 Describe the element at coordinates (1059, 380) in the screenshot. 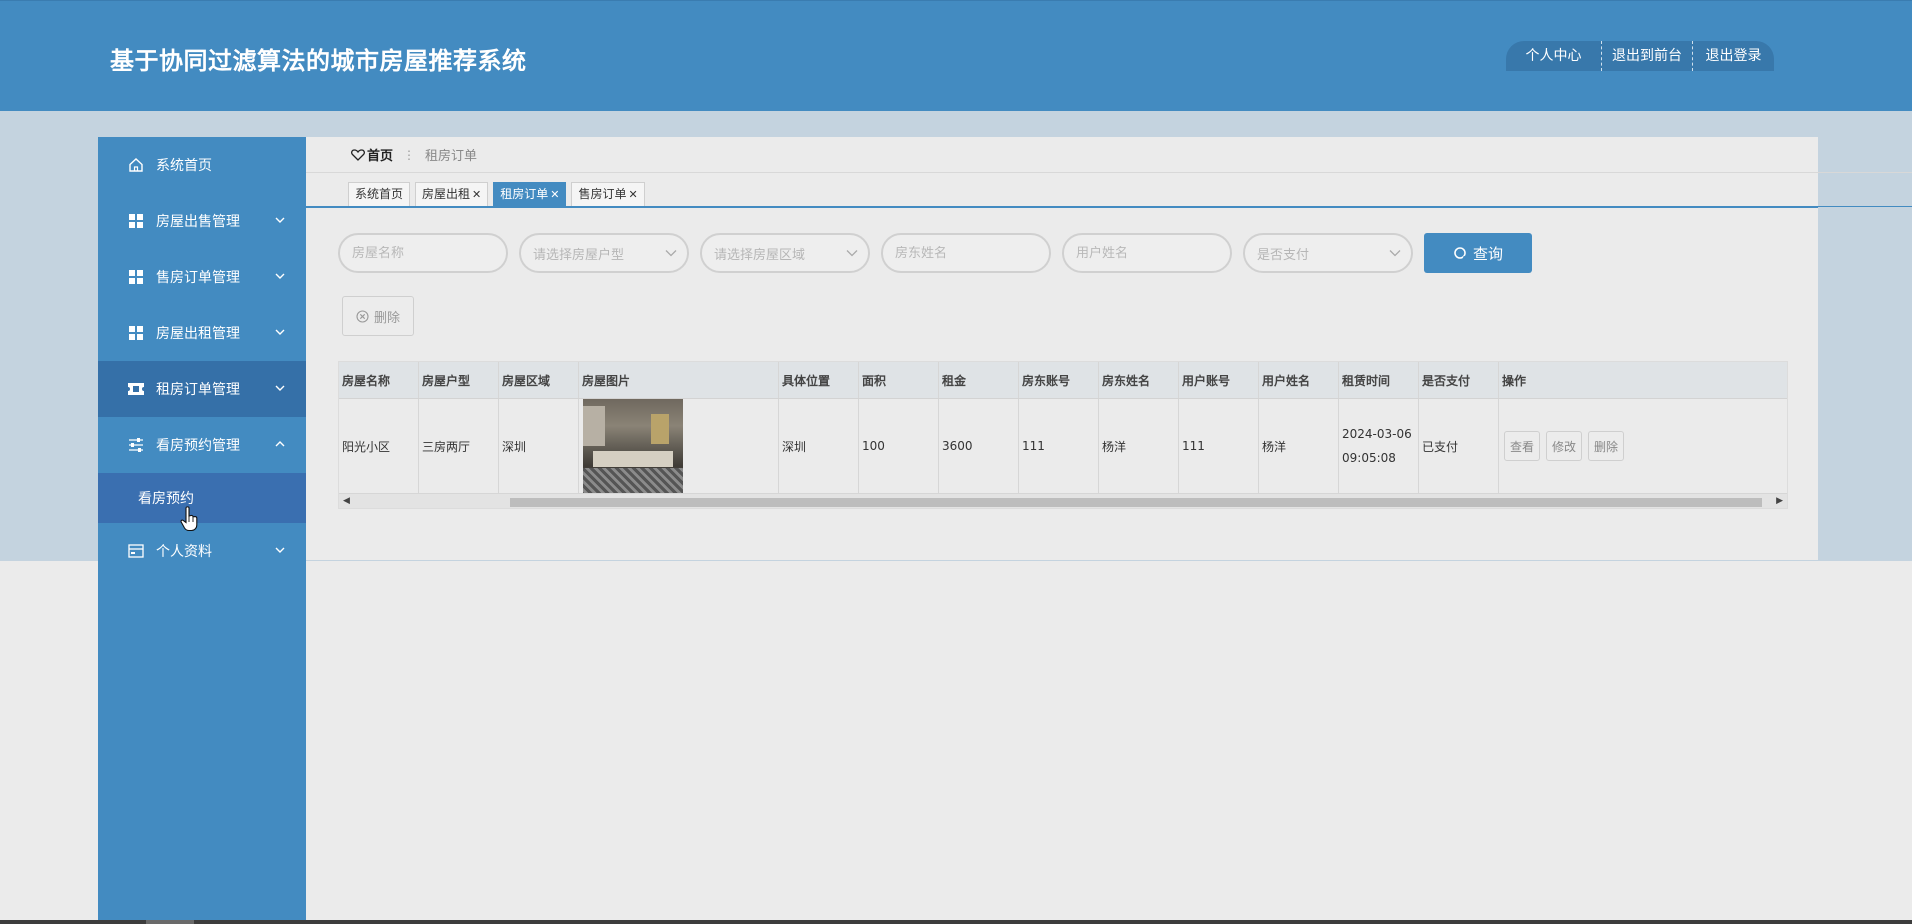

I see `column-header: 房东账号` at that location.